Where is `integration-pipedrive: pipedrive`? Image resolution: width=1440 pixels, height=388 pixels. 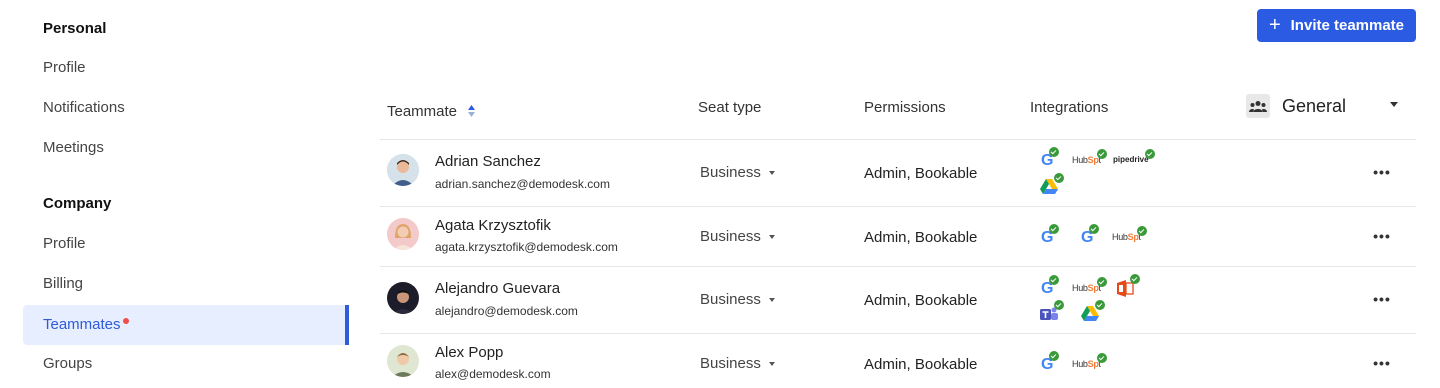
integration-pipedrive: pipedrive is located at coordinates (1134, 156).